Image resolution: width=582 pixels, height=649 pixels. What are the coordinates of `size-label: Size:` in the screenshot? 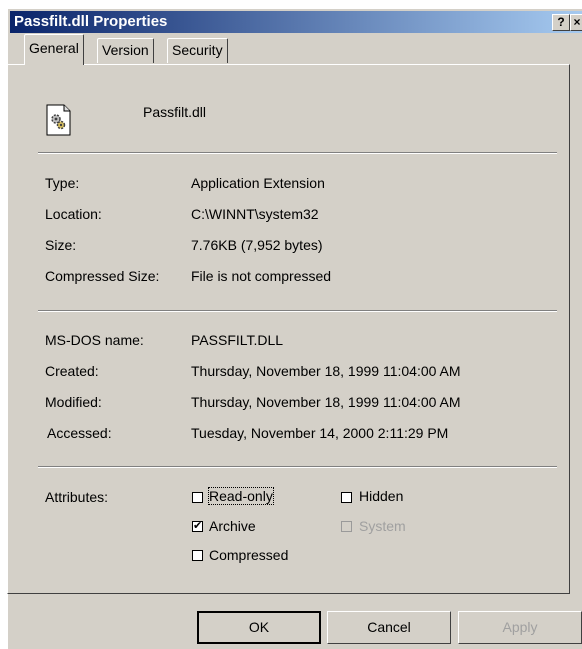 It's located at (61, 245).